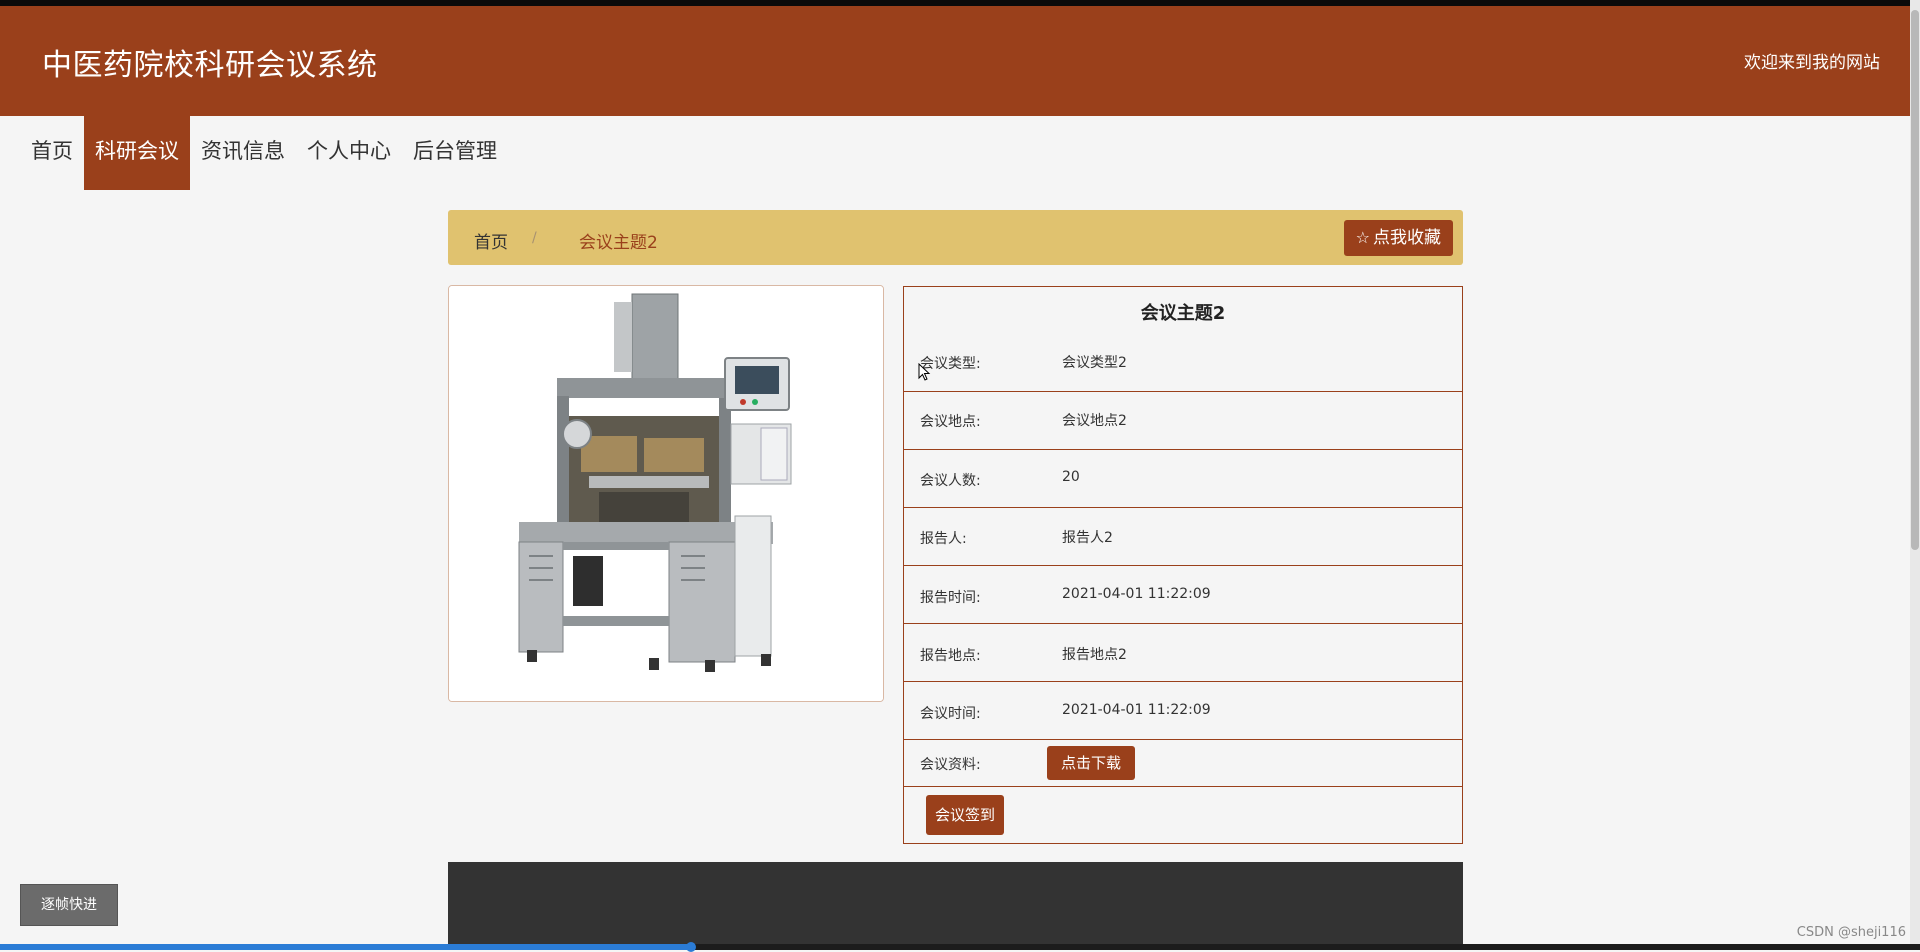  I want to click on scrollbar-thumb, so click(1915, 280).